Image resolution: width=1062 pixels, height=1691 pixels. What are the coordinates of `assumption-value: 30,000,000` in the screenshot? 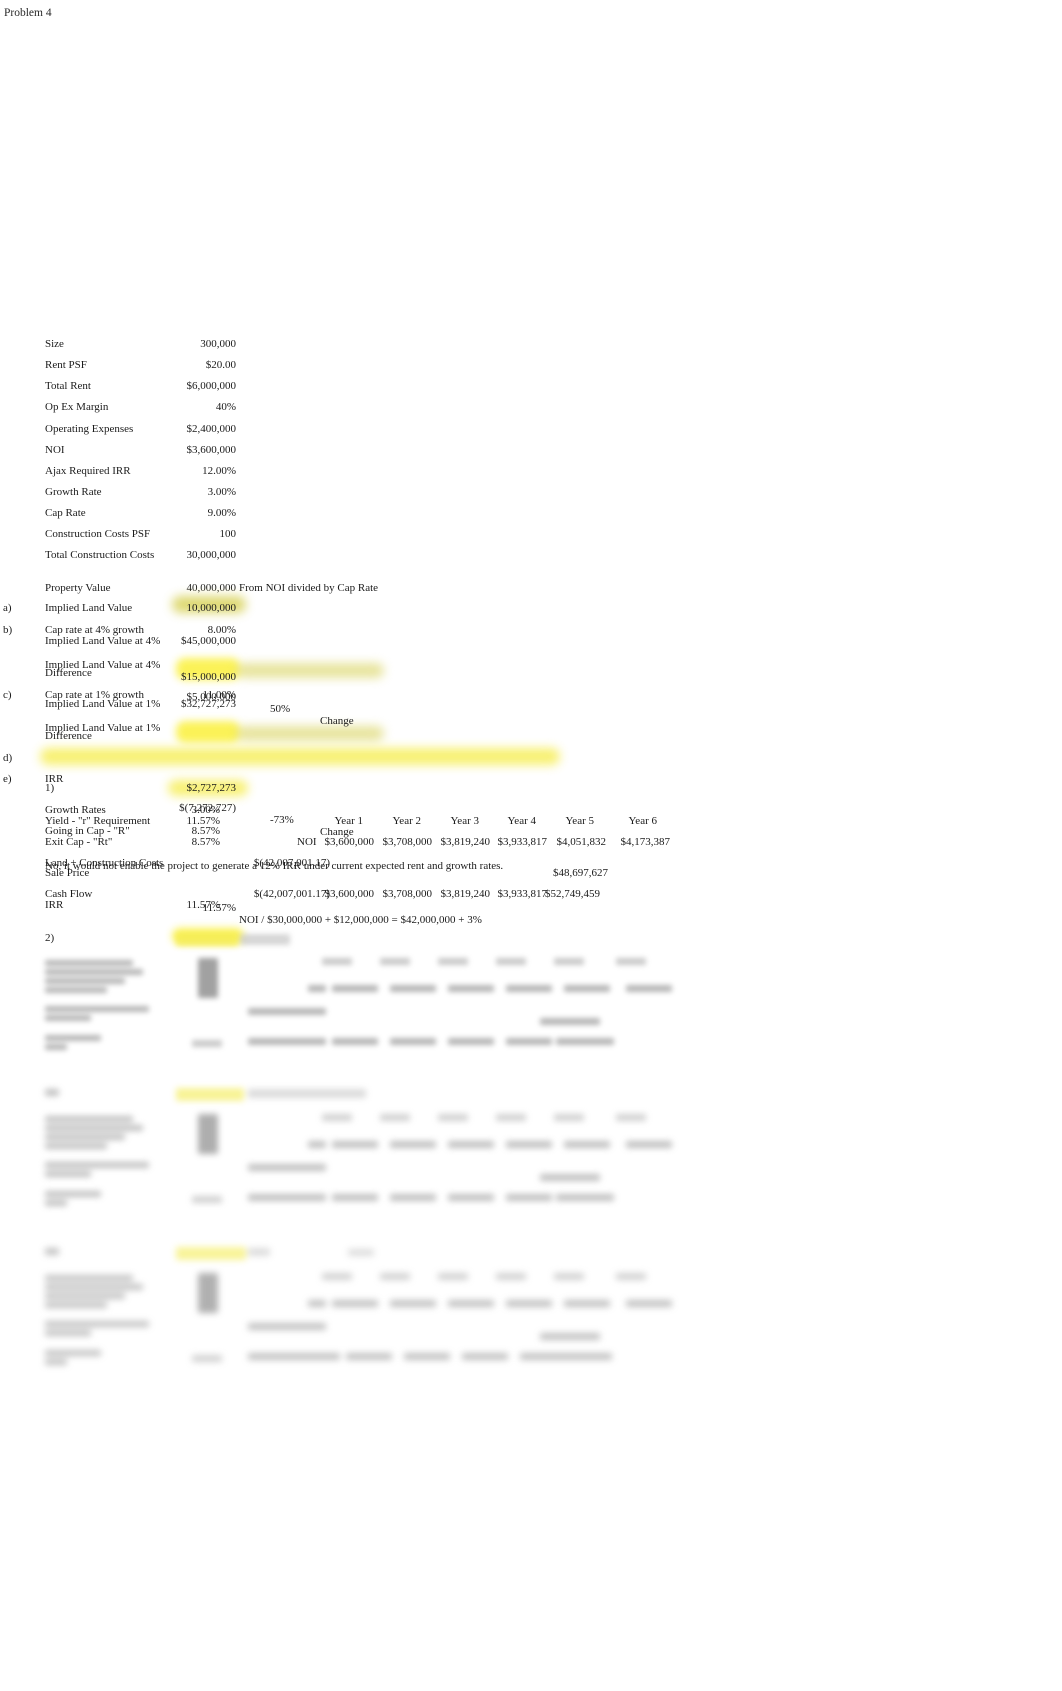 It's located at (211, 555).